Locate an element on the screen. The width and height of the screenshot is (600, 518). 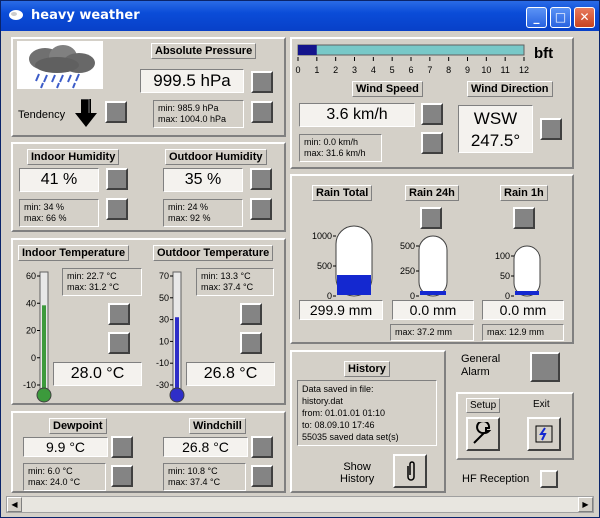
paperclip-icon is located at coordinates (411, 471).